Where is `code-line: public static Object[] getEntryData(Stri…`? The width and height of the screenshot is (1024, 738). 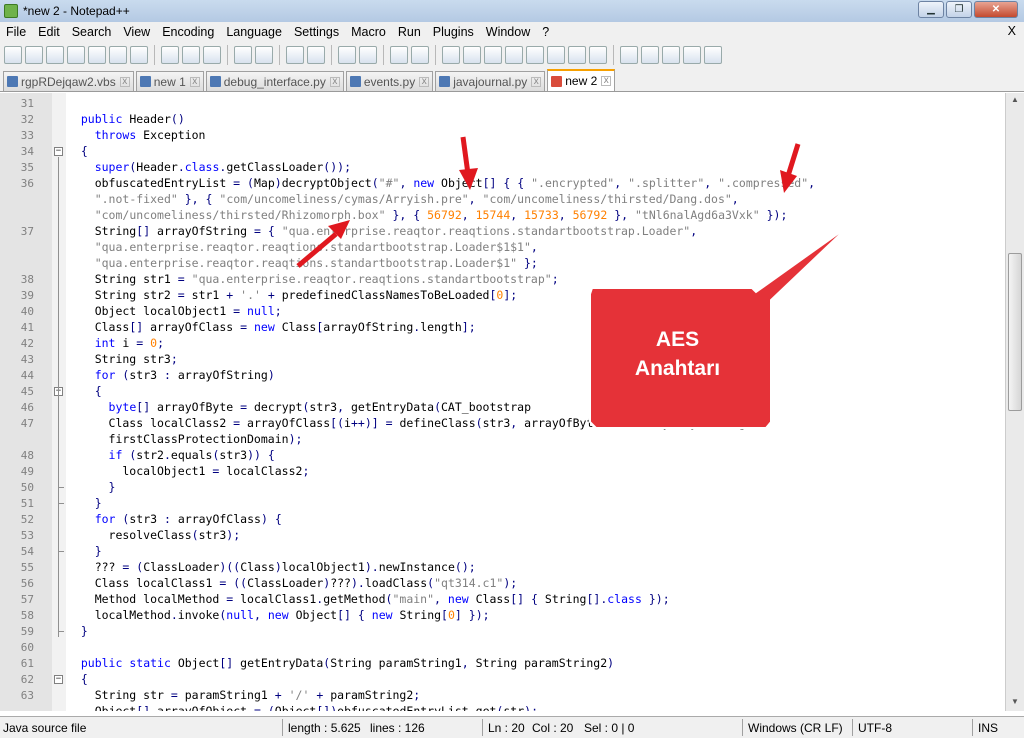
code-line: public static Object[] getEntryData(Stri… is located at coordinates (340, 663).